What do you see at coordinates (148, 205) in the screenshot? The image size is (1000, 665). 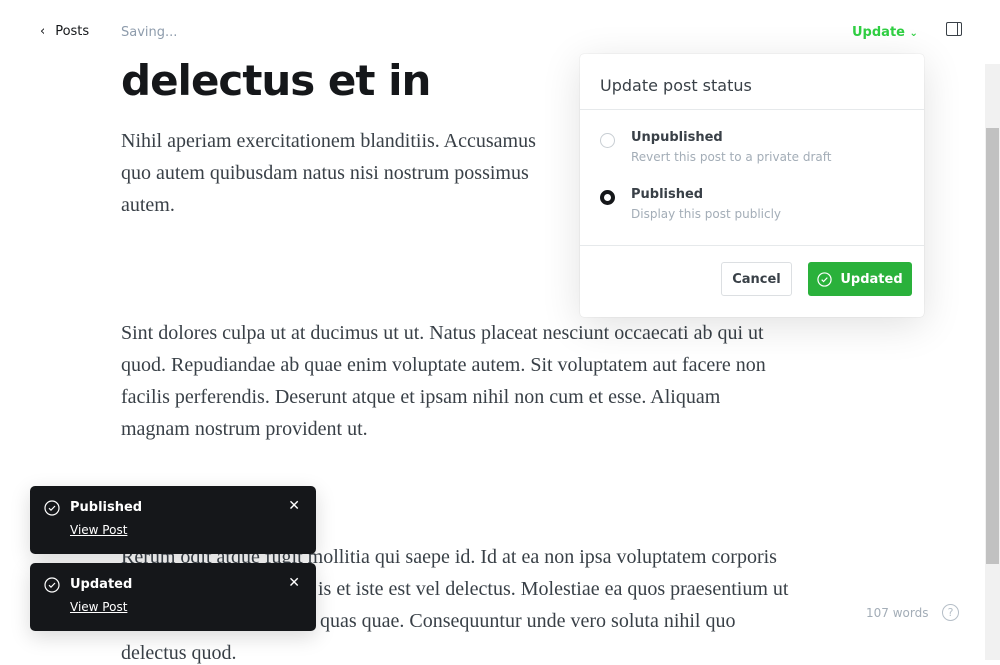 I see `body-line: autem.` at bounding box center [148, 205].